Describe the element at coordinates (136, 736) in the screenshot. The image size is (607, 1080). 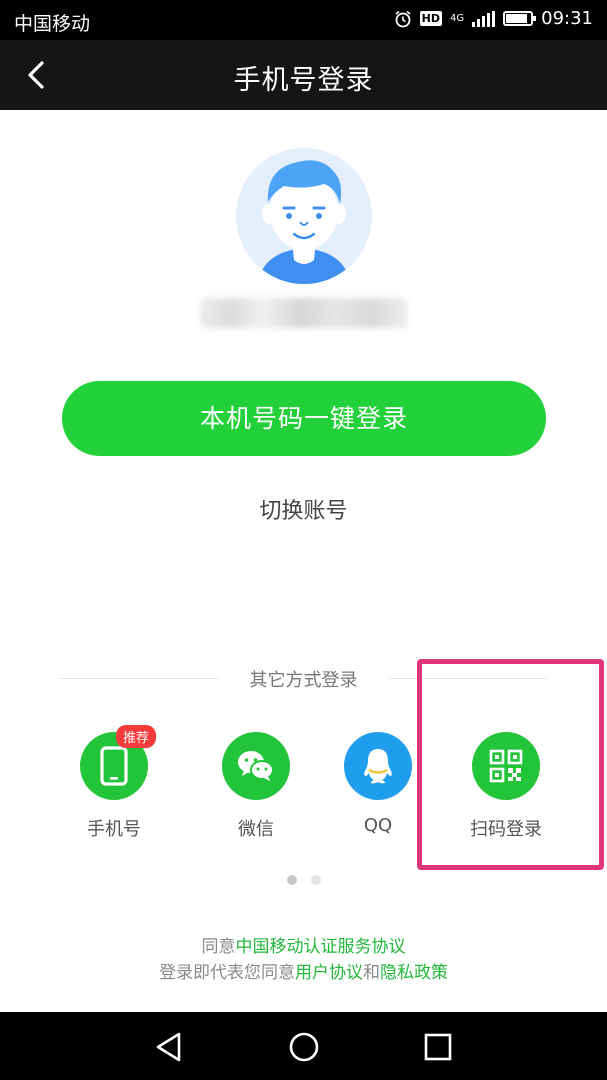
I see `recommend-badge: 推荐` at that location.